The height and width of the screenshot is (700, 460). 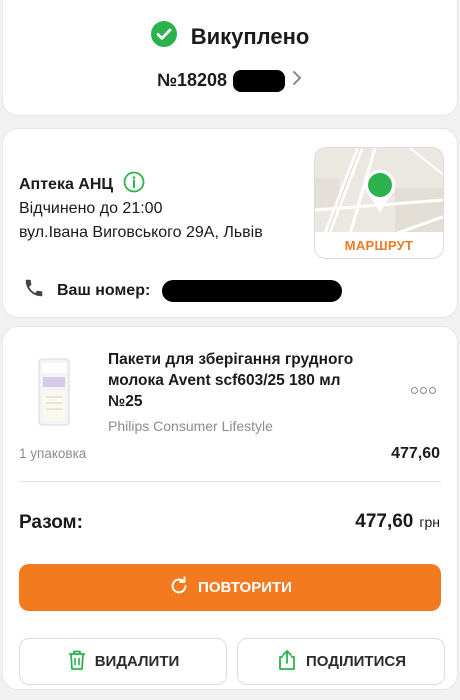 I want to click on map-route-button: МАРШРУТ, so click(x=379, y=245).